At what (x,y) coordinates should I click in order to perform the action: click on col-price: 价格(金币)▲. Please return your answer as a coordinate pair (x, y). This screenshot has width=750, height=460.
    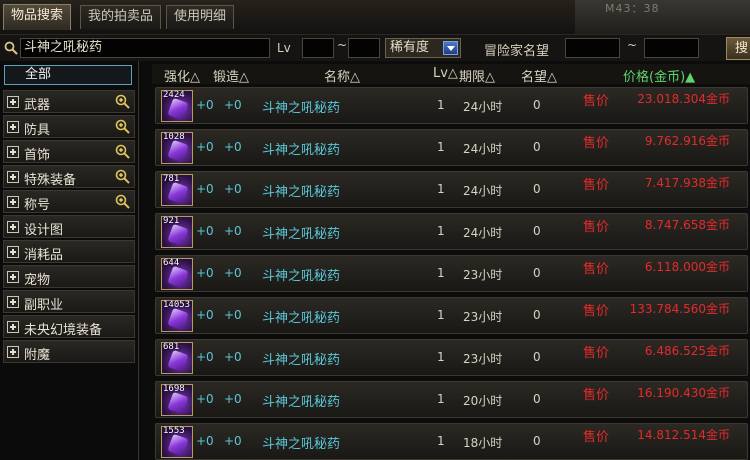
    Looking at the image, I should click on (659, 75).